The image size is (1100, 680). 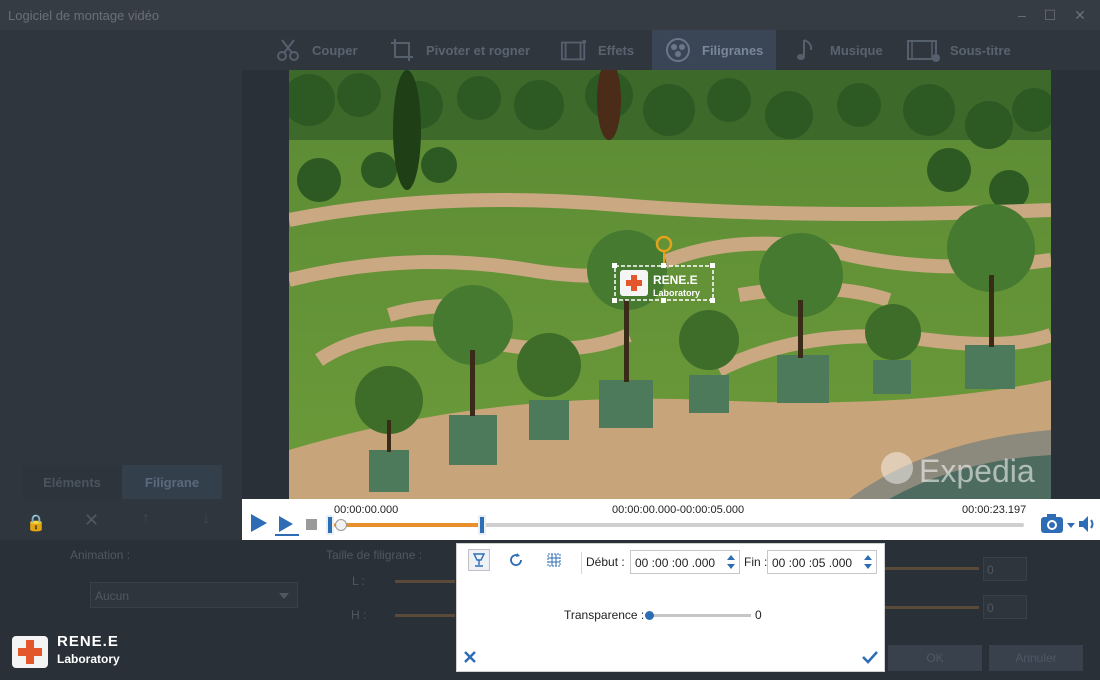 I want to click on end-handle, so click(x=482, y=525).